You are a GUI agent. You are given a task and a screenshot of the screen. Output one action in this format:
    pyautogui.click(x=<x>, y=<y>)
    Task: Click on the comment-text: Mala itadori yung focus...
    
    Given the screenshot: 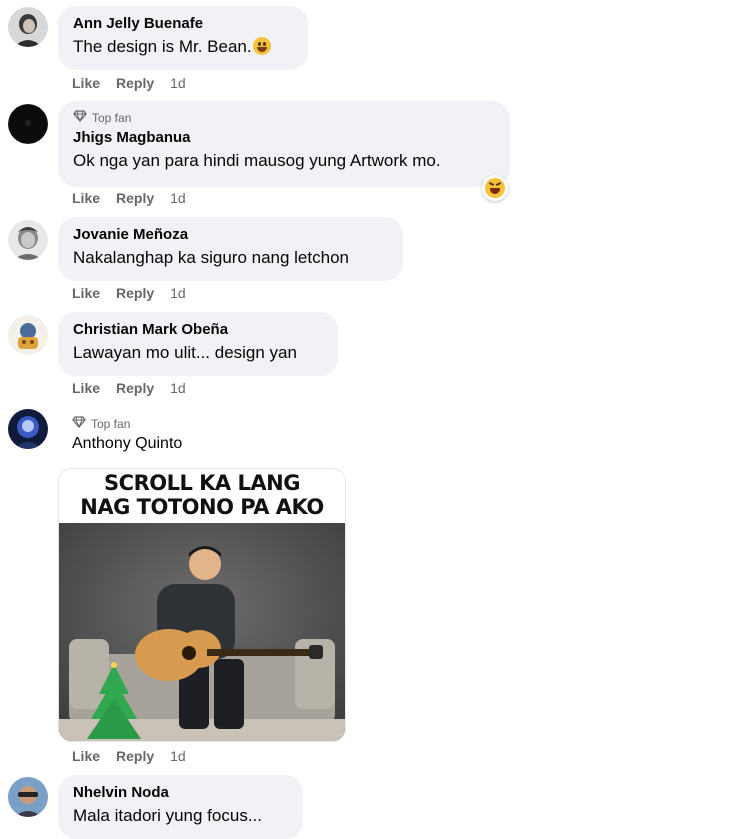 What is the action you would take?
    pyautogui.click(x=167, y=815)
    